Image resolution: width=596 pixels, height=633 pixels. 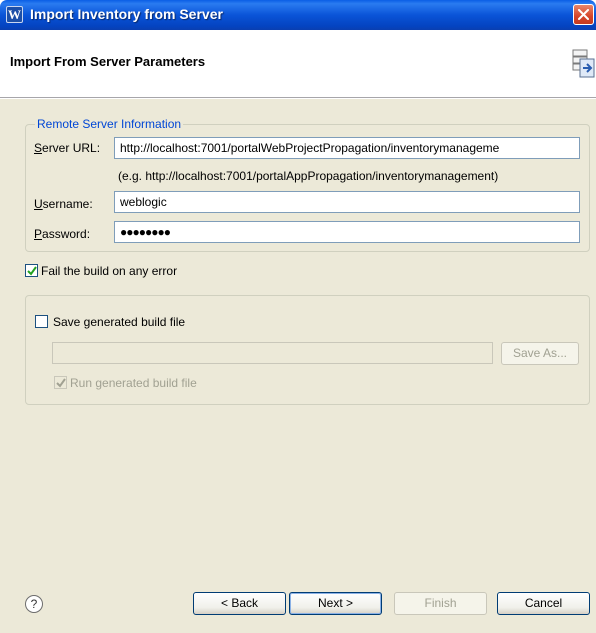 What do you see at coordinates (335, 603) in the screenshot?
I see `next-button: Next >` at bounding box center [335, 603].